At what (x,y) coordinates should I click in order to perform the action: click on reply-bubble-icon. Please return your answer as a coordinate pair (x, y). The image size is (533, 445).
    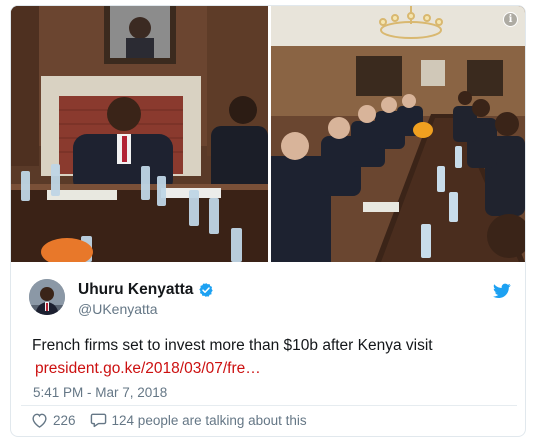
    Looking at the image, I should click on (98, 420).